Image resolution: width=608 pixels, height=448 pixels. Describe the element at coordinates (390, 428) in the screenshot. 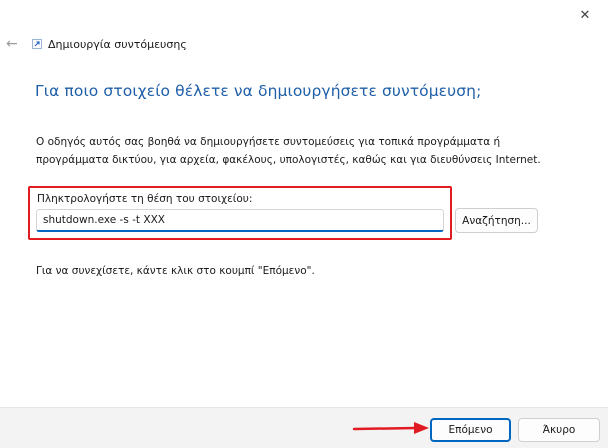

I see `red-arrow-annotation-icon` at that location.